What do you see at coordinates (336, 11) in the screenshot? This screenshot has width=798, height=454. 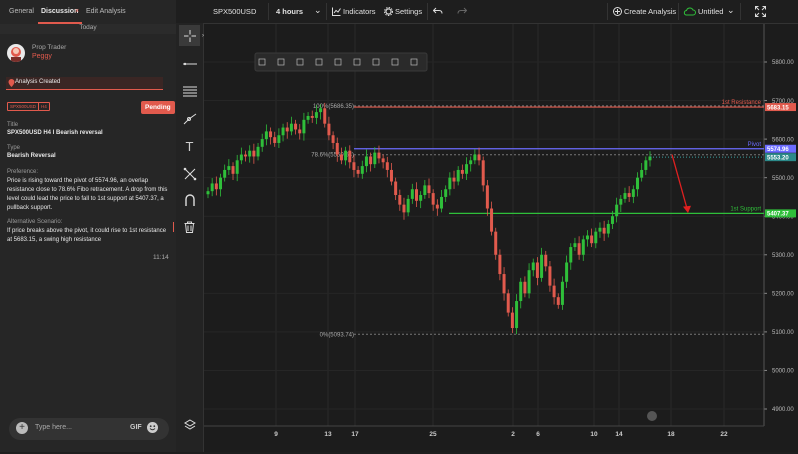 I see `indicators-icon` at bounding box center [336, 11].